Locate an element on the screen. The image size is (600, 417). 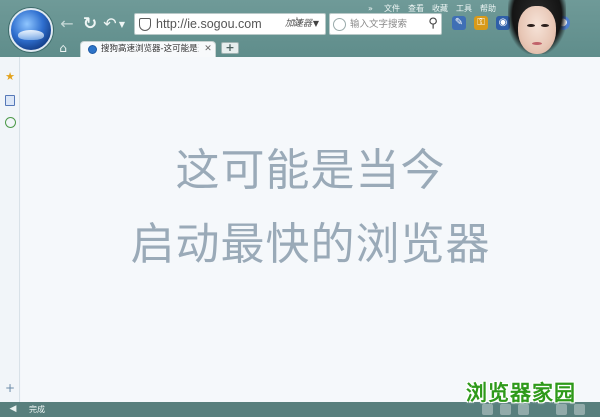
search-box: ⚲ is located at coordinates (385, 24).